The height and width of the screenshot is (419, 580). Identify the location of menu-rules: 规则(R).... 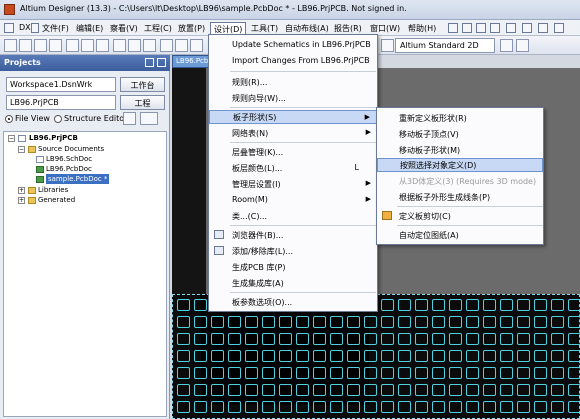
(293, 82).